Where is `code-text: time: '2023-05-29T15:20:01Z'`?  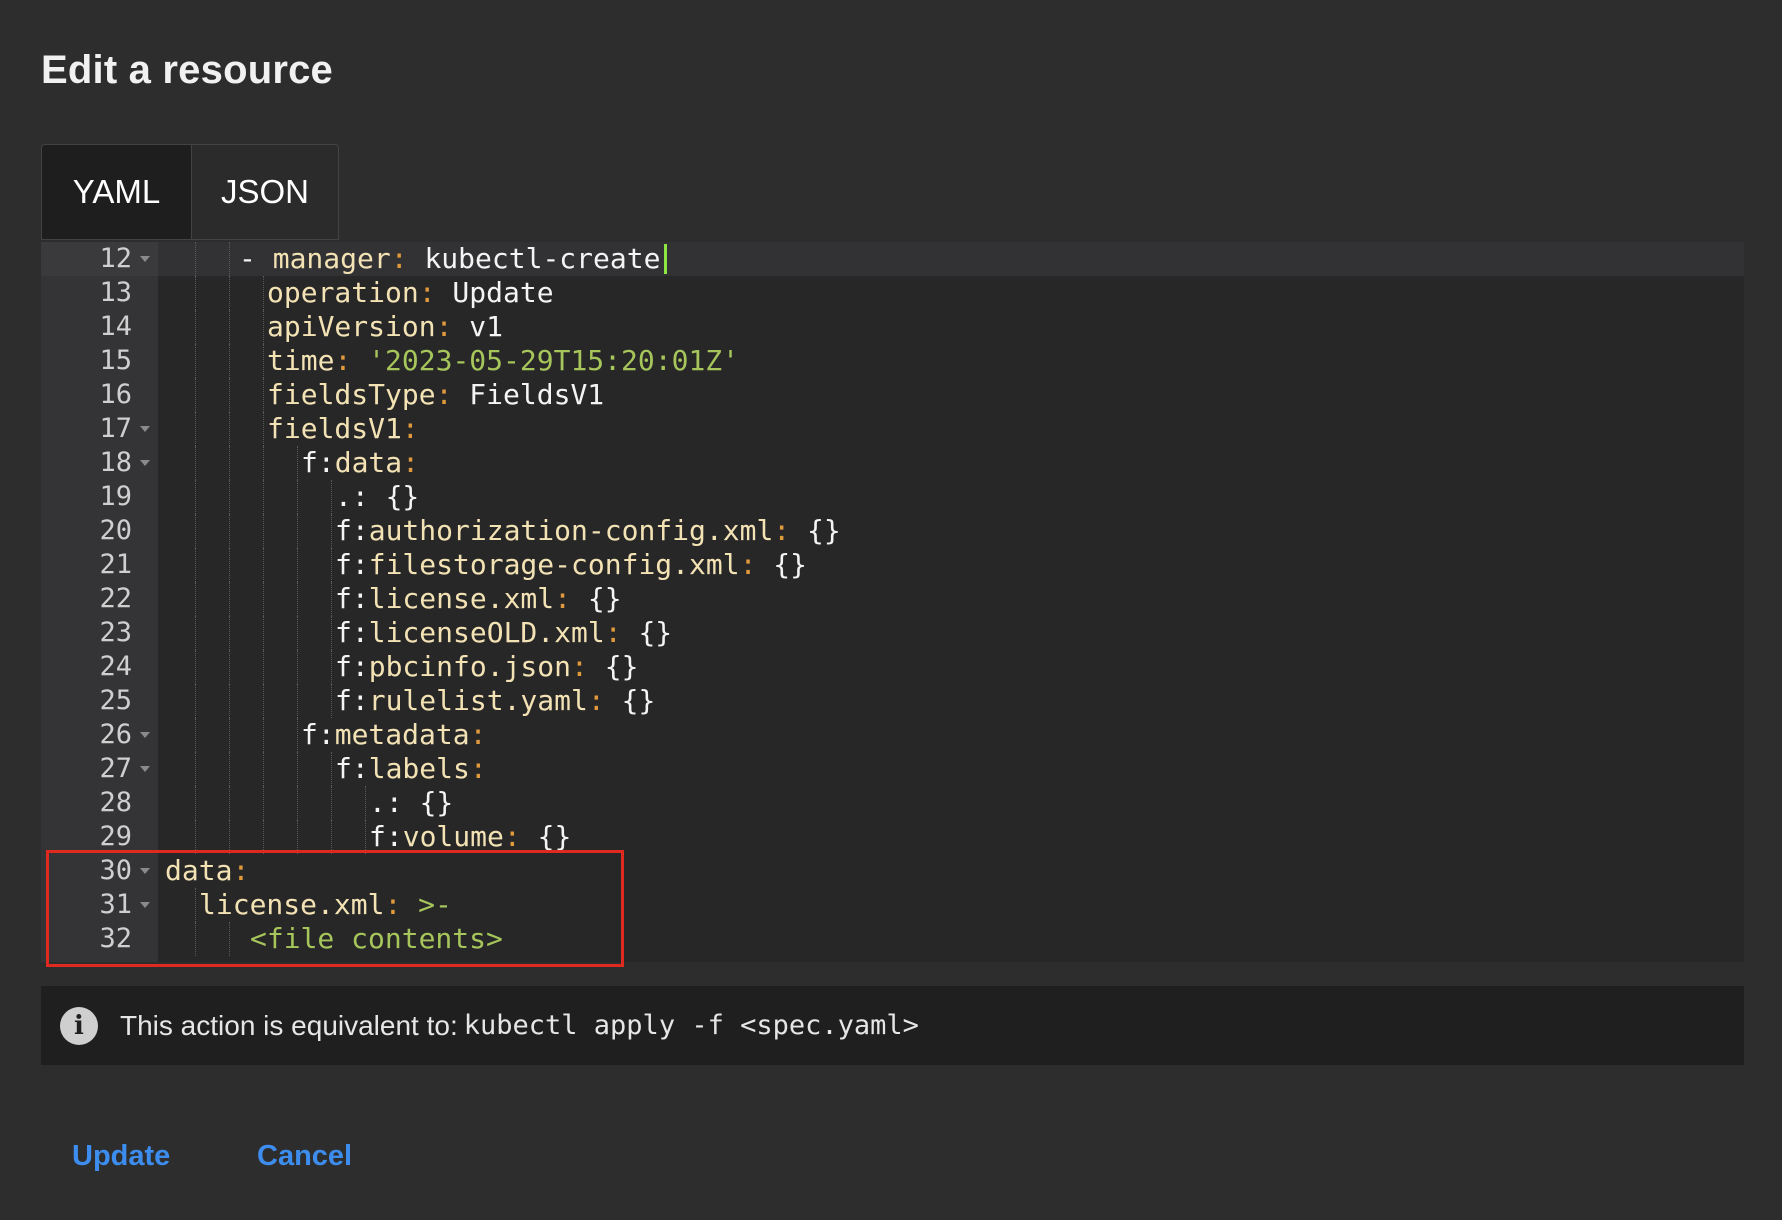 code-text: time: '2023-05-29T15:20:01Z' is located at coordinates (503, 361).